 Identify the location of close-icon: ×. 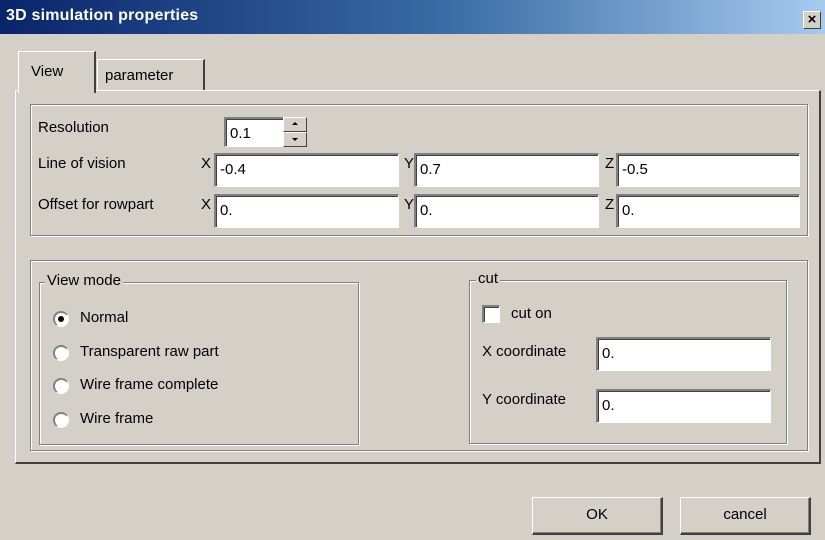
(812, 19).